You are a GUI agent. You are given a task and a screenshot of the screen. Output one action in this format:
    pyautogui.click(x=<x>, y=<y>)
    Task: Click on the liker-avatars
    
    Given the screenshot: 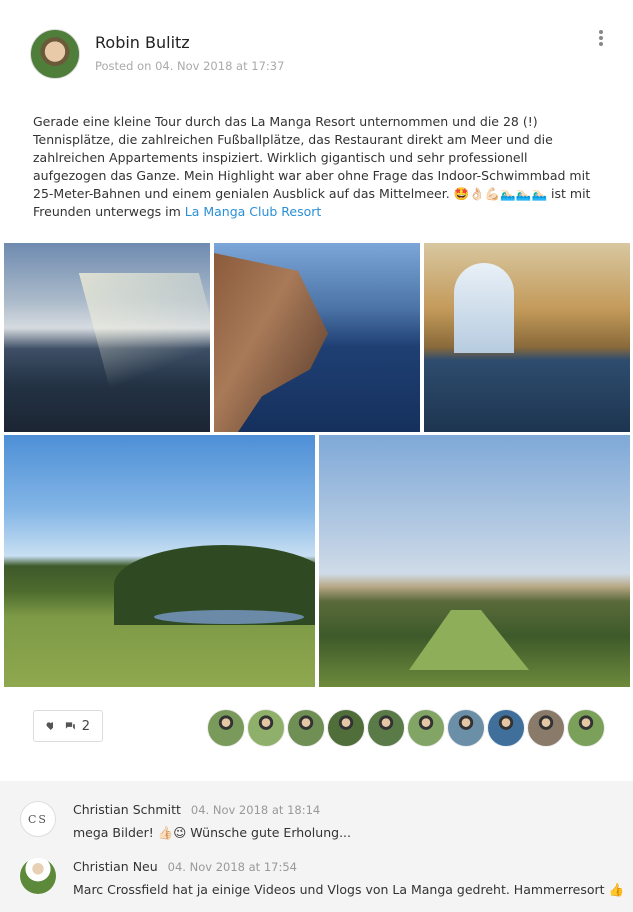 What is the action you would take?
    pyautogui.click(x=407, y=728)
    